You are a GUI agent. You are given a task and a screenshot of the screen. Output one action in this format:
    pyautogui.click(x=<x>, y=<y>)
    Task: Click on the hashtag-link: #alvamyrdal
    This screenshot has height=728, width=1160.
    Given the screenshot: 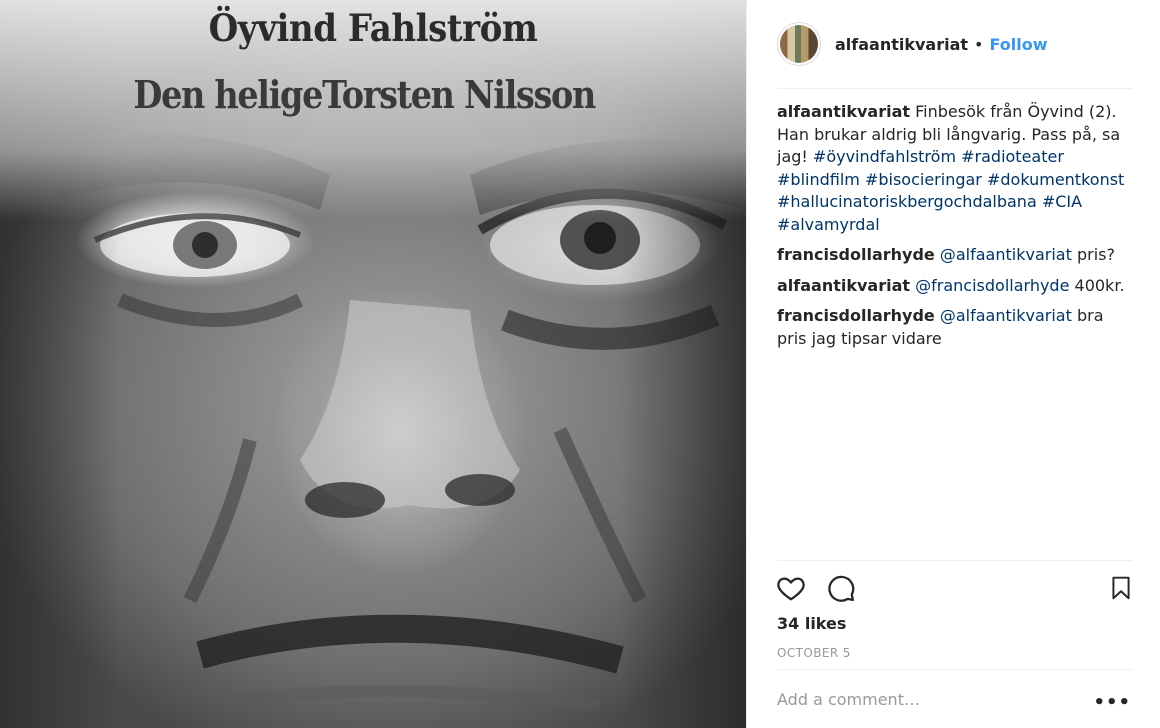 What is the action you would take?
    pyautogui.click(x=828, y=224)
    